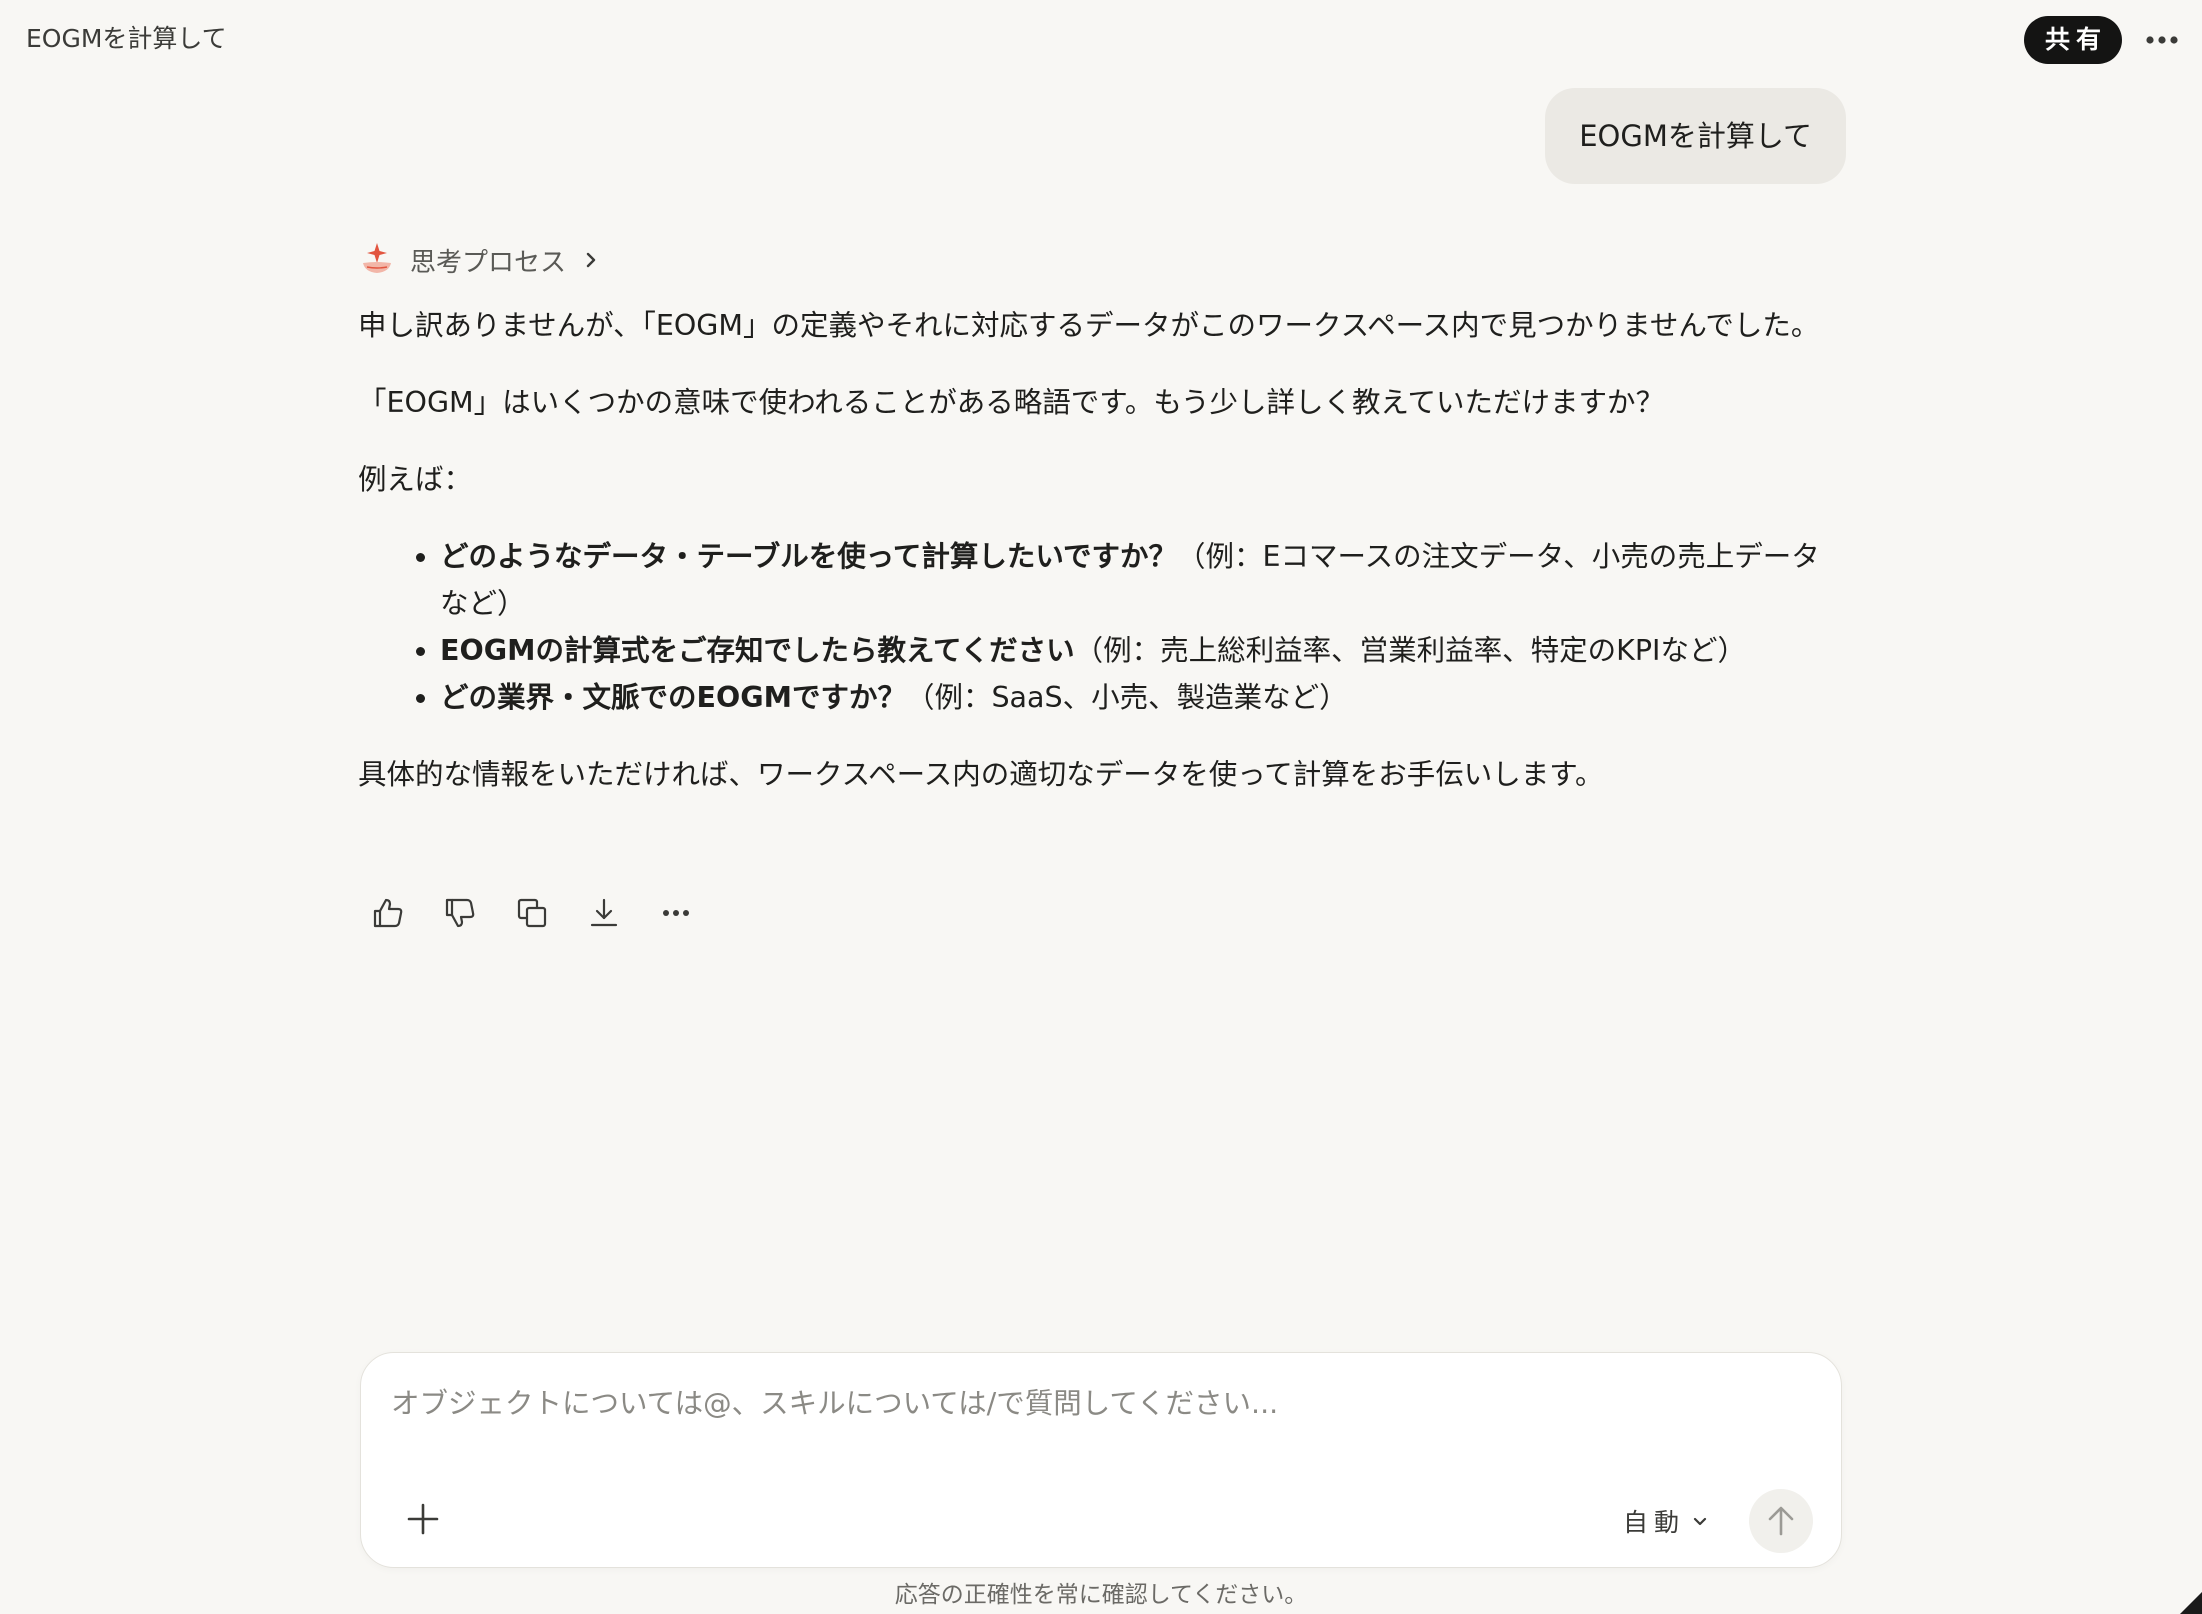  I want to click on thinking-process-toggle: 思考プロセス, so click(479, 260).